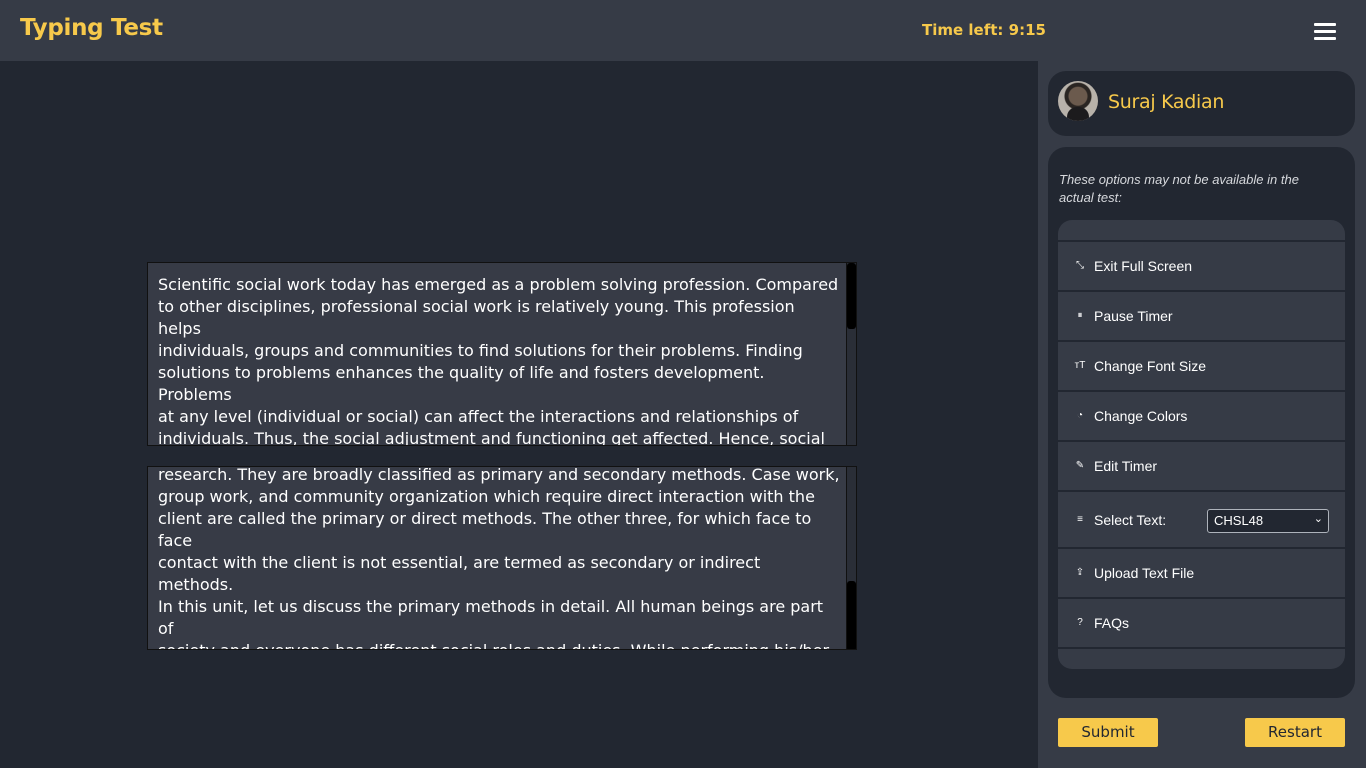 The width and height of the screenshot is (1366, 768). I want to click on upload-icon: ⇪, so click(1080, 572).